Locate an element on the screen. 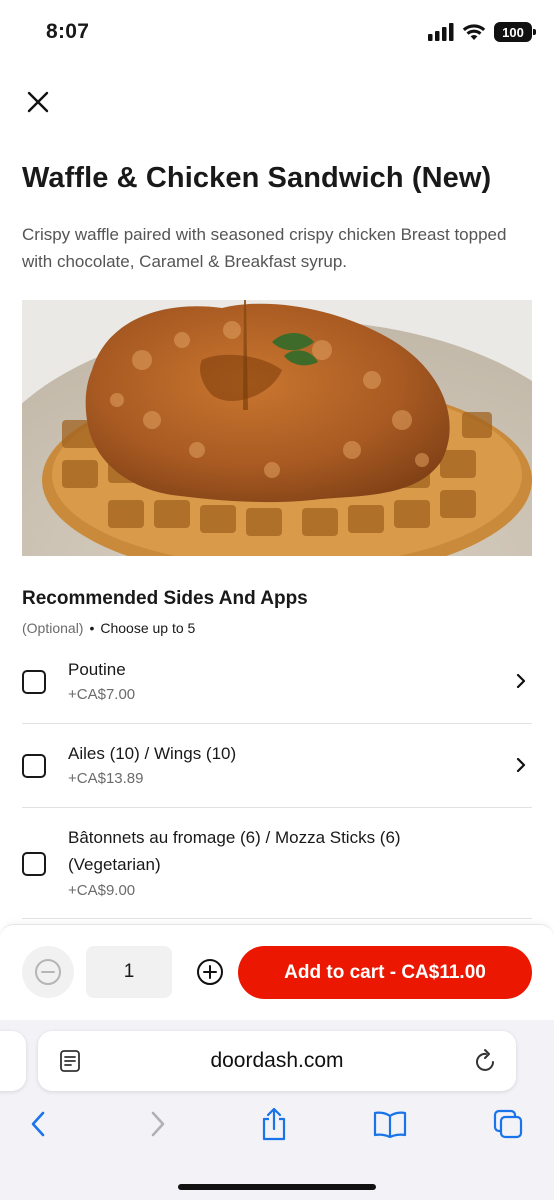 Image resolution: width=554 pixels, height=1200 pixels. home-indicator is located at coordinates (277, 1187).